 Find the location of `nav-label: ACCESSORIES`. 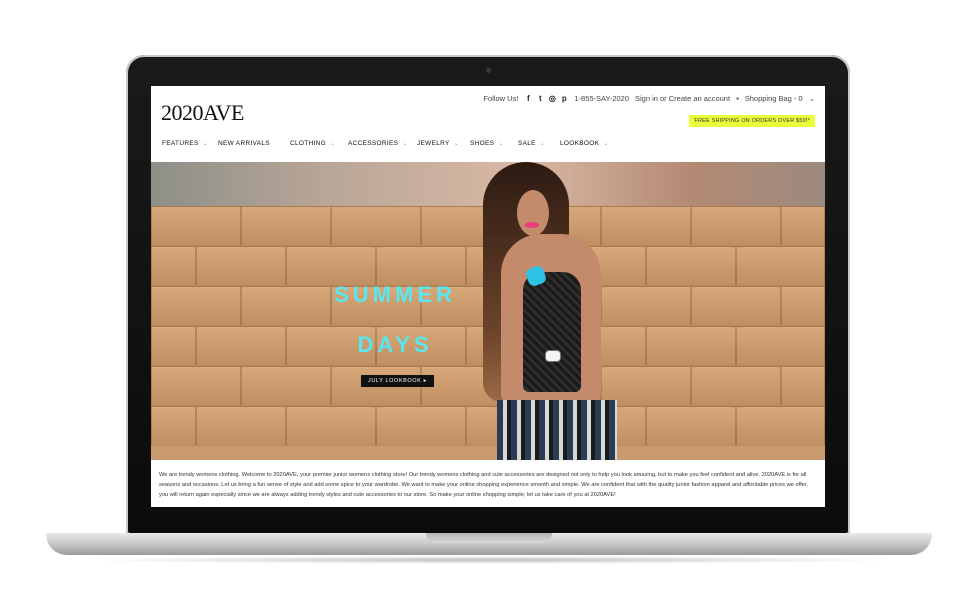

nav-label: ACCESSORIES is located at coordinates (373, 143).